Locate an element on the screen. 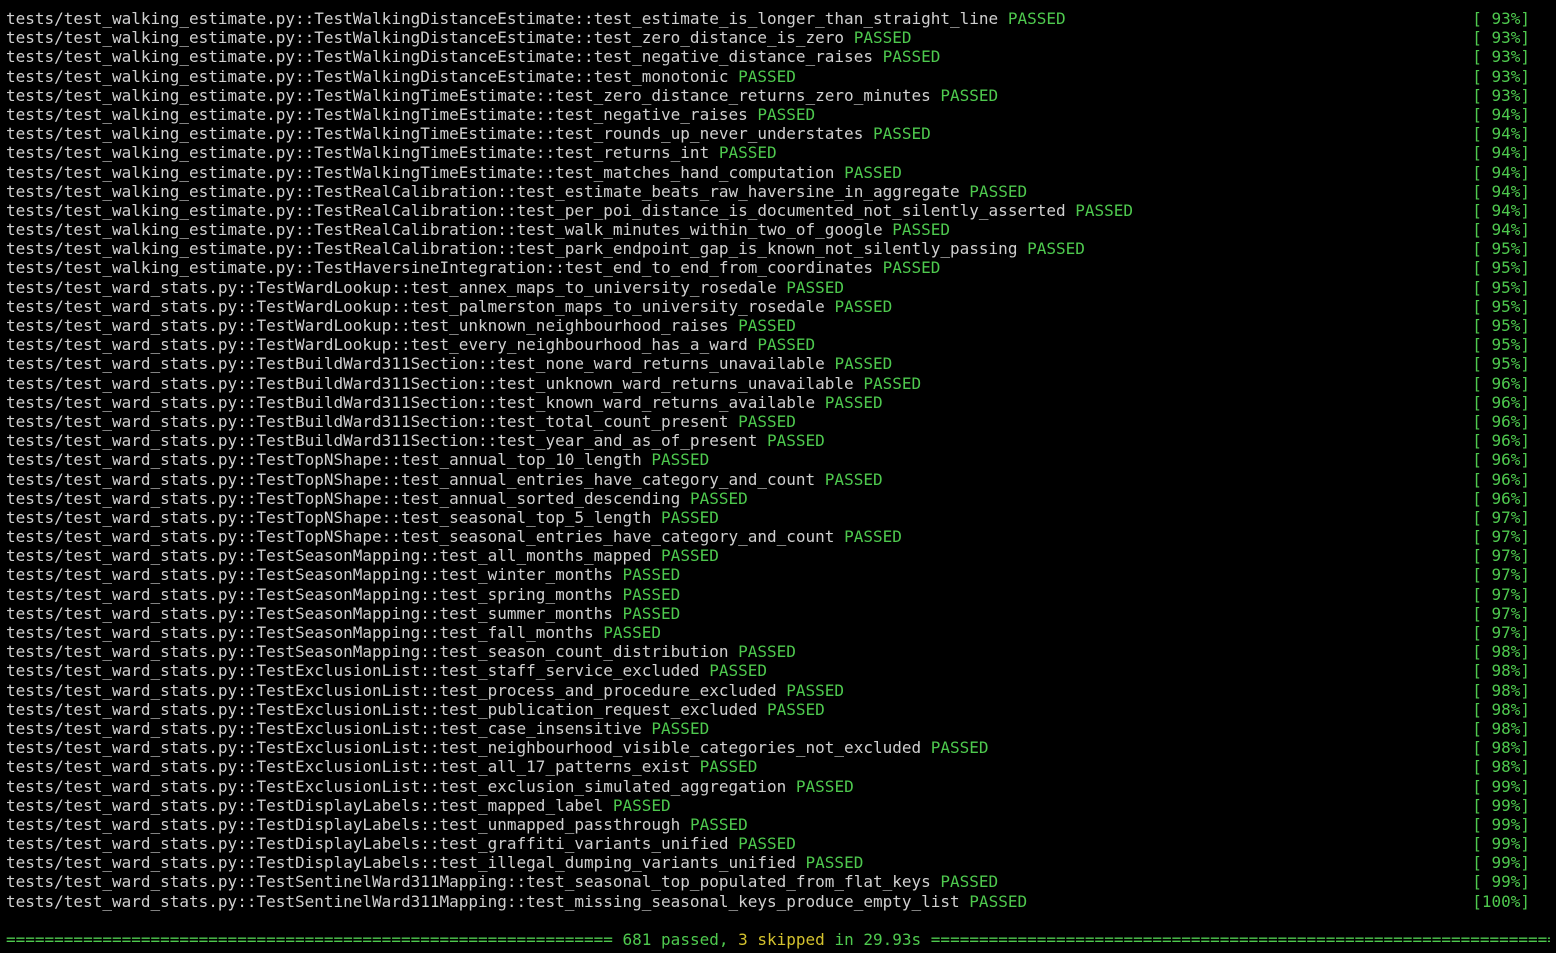 Image resolution: width=1556 pixels, height=953 pixels. progress-percent: [ 96%] is located at coordinates (1501, 479).